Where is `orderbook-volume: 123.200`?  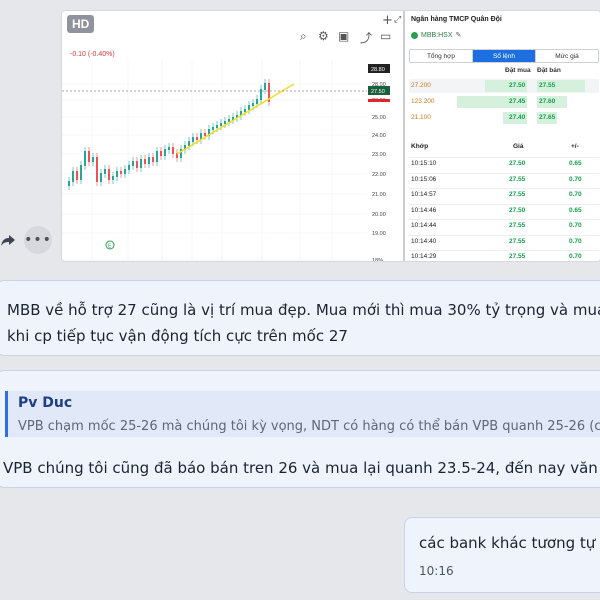 orderbook-volume: 123.200 is located at coordinates (423, 101).